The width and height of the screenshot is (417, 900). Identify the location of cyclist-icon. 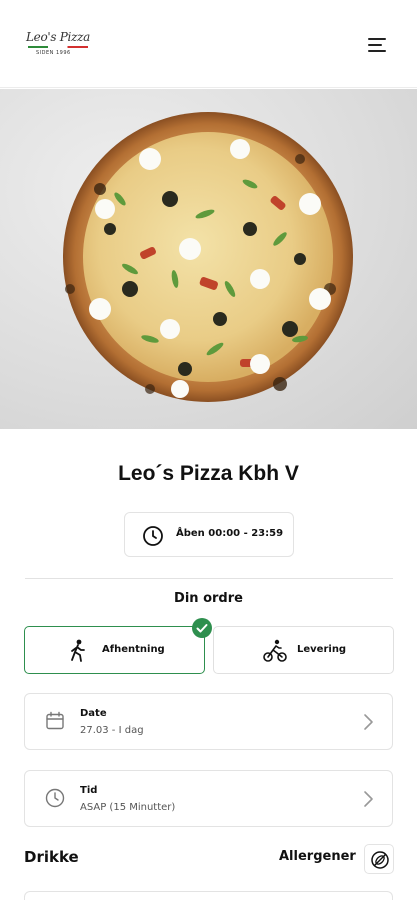
(275, 653).